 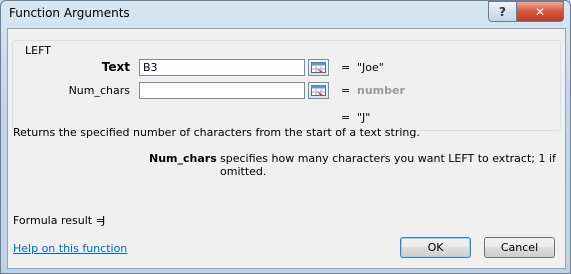 I want to click on formula-result-value: J, so click(x=104, y=220).